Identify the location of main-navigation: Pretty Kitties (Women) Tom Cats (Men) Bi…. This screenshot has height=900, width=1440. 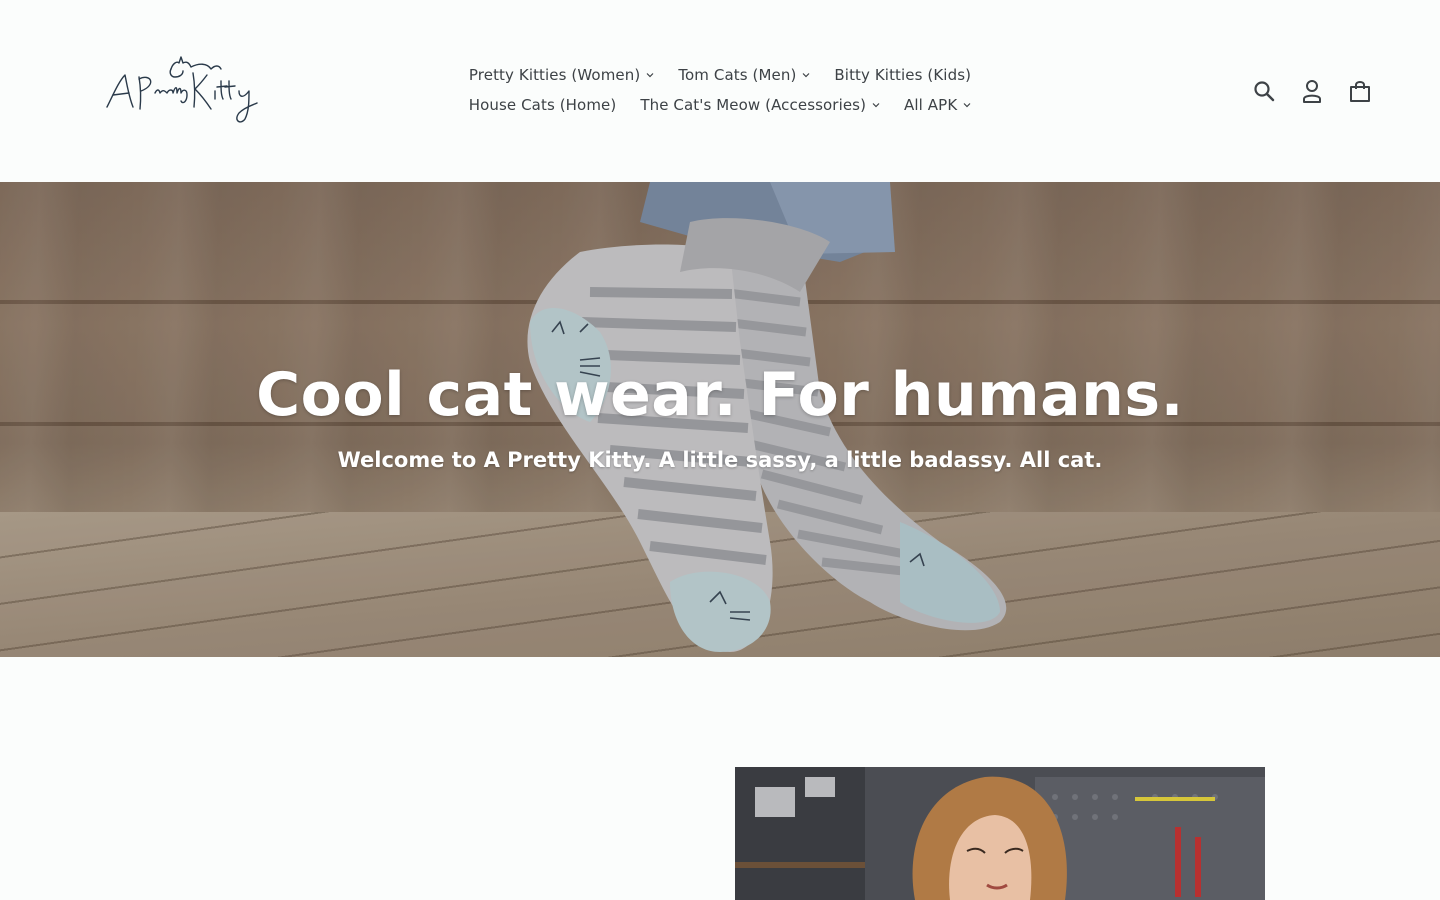
(720, 90).